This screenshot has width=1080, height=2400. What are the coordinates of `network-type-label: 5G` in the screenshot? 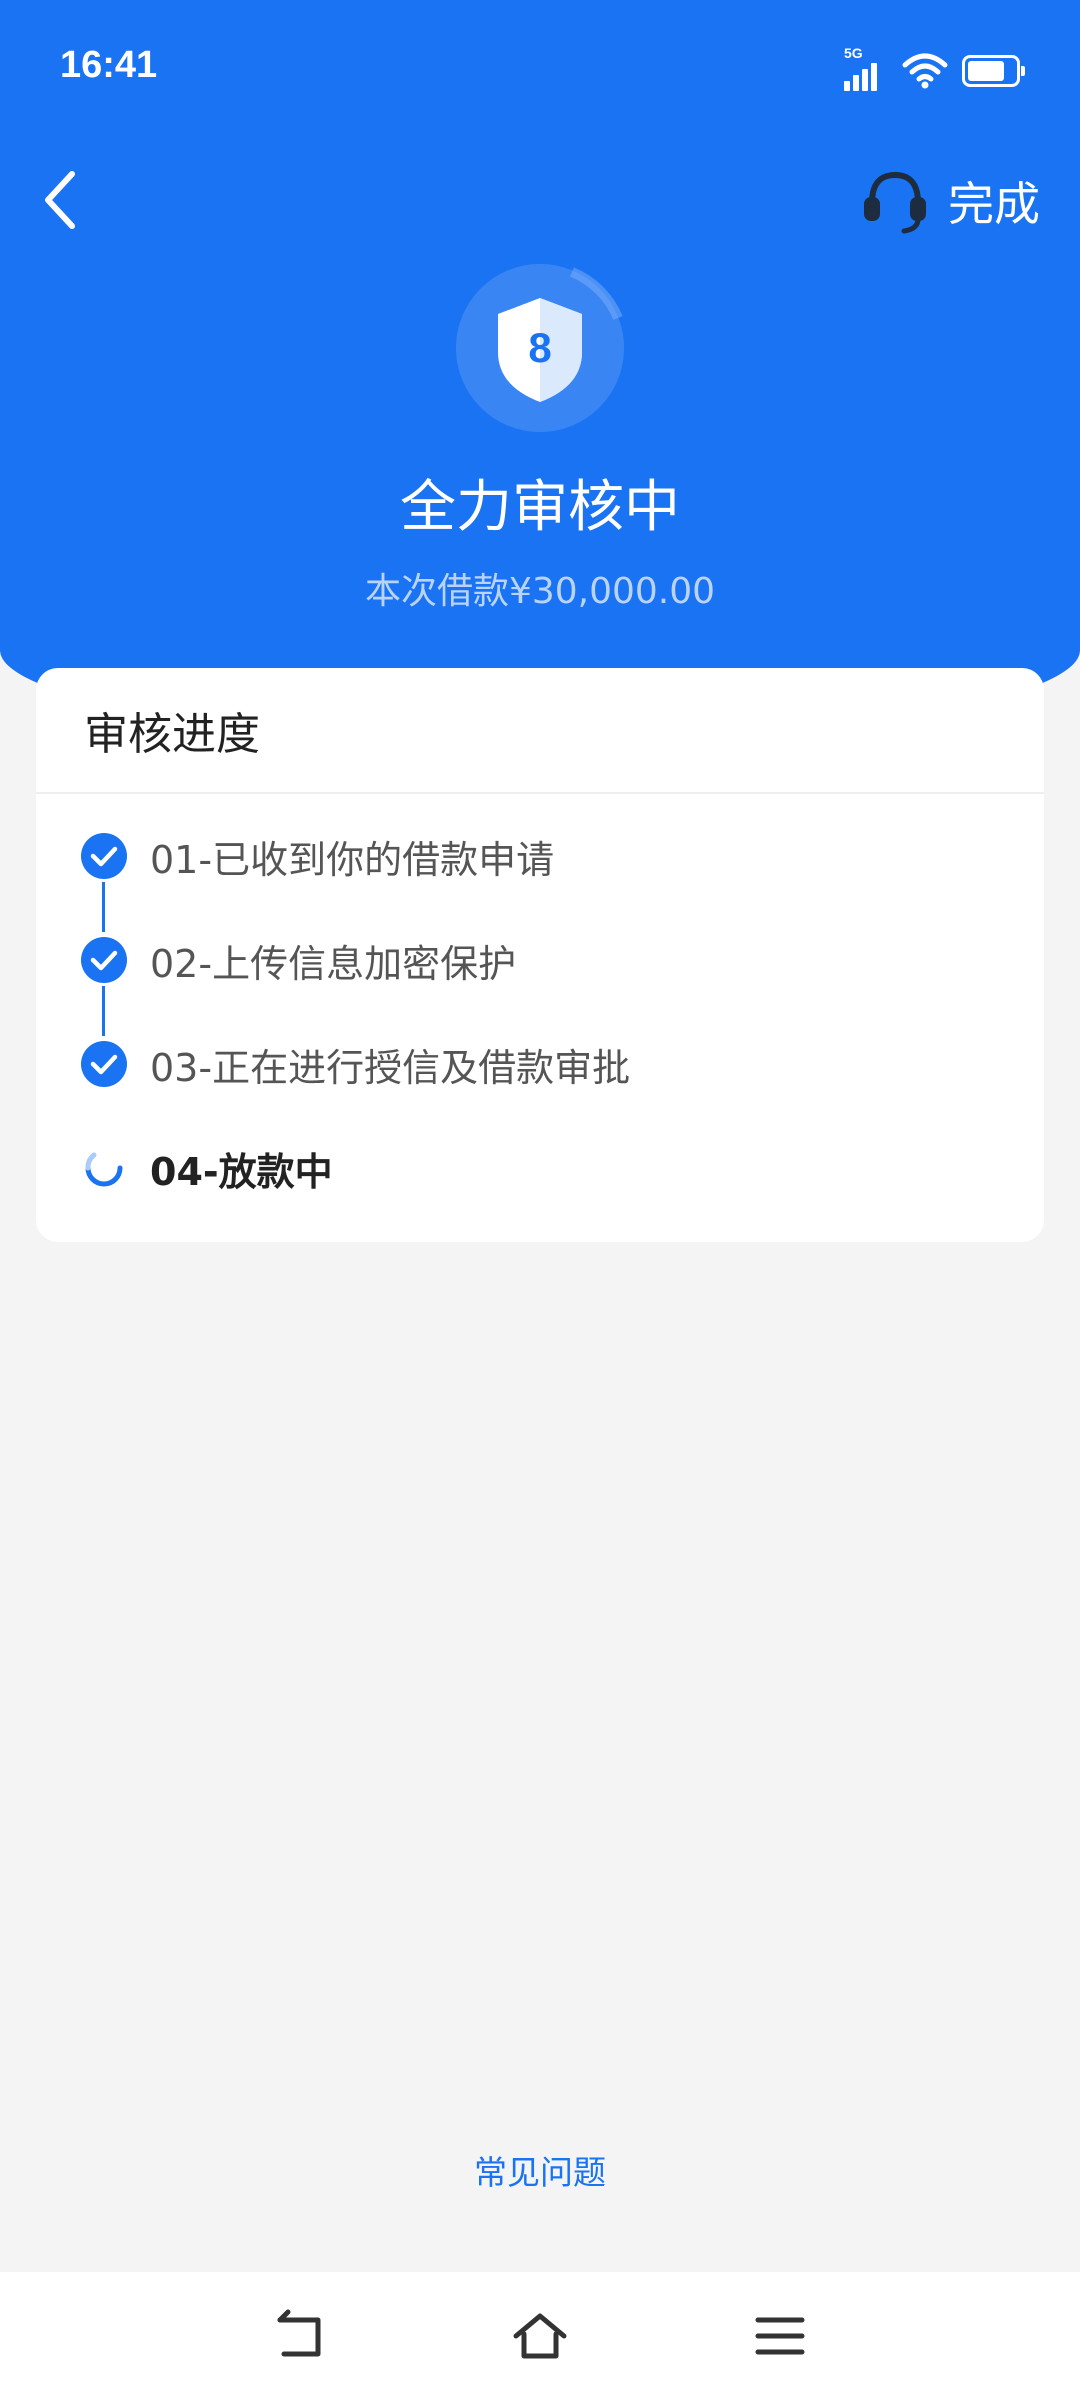 It's located at (853, 53).